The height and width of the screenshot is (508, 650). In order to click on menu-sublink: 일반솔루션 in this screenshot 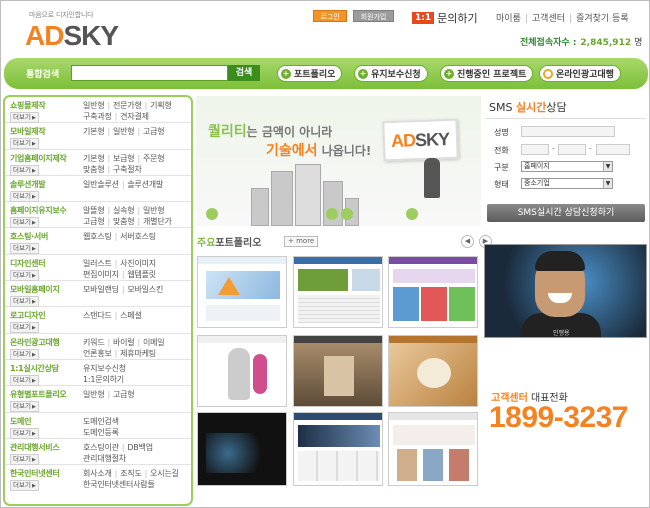, I will do `click(101, 184)`.